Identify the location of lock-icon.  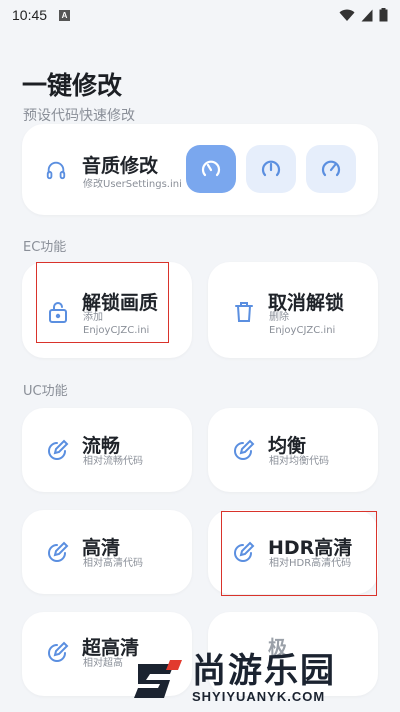
(58, 312).